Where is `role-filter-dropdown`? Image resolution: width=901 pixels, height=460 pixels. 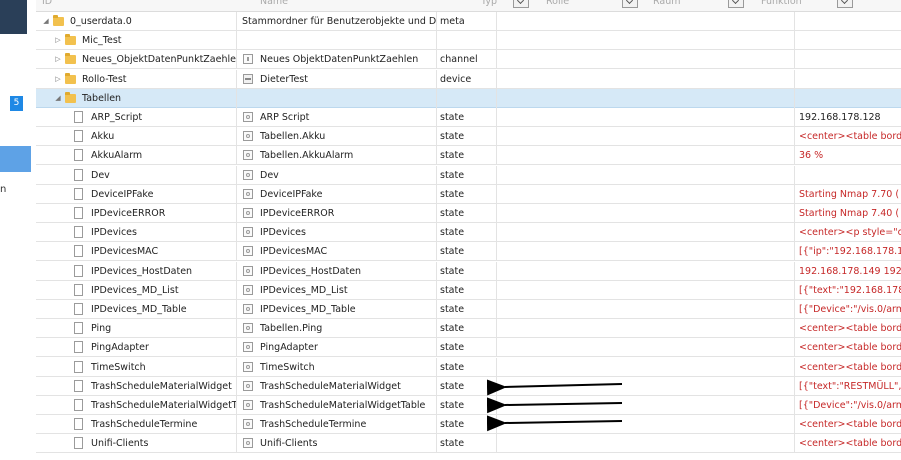 role-filter-dropdown is located at coordinates (630, 4).